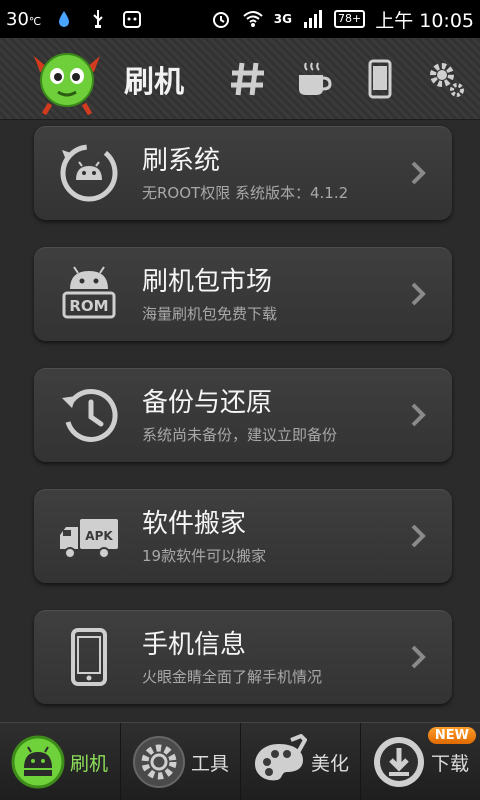  Describe the element at coordinates (90, 415) in the screenshot. I see `history-icon` at that location.